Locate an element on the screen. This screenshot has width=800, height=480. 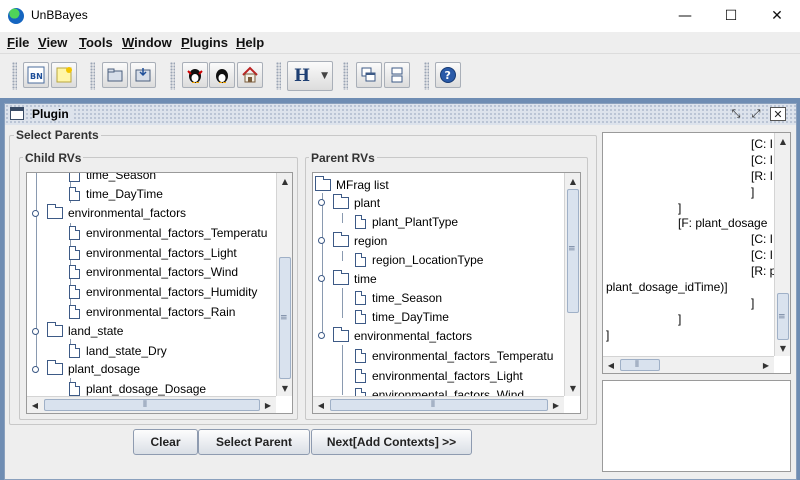
frame-close-icon: ✕ is located at coordinates (778, 114).